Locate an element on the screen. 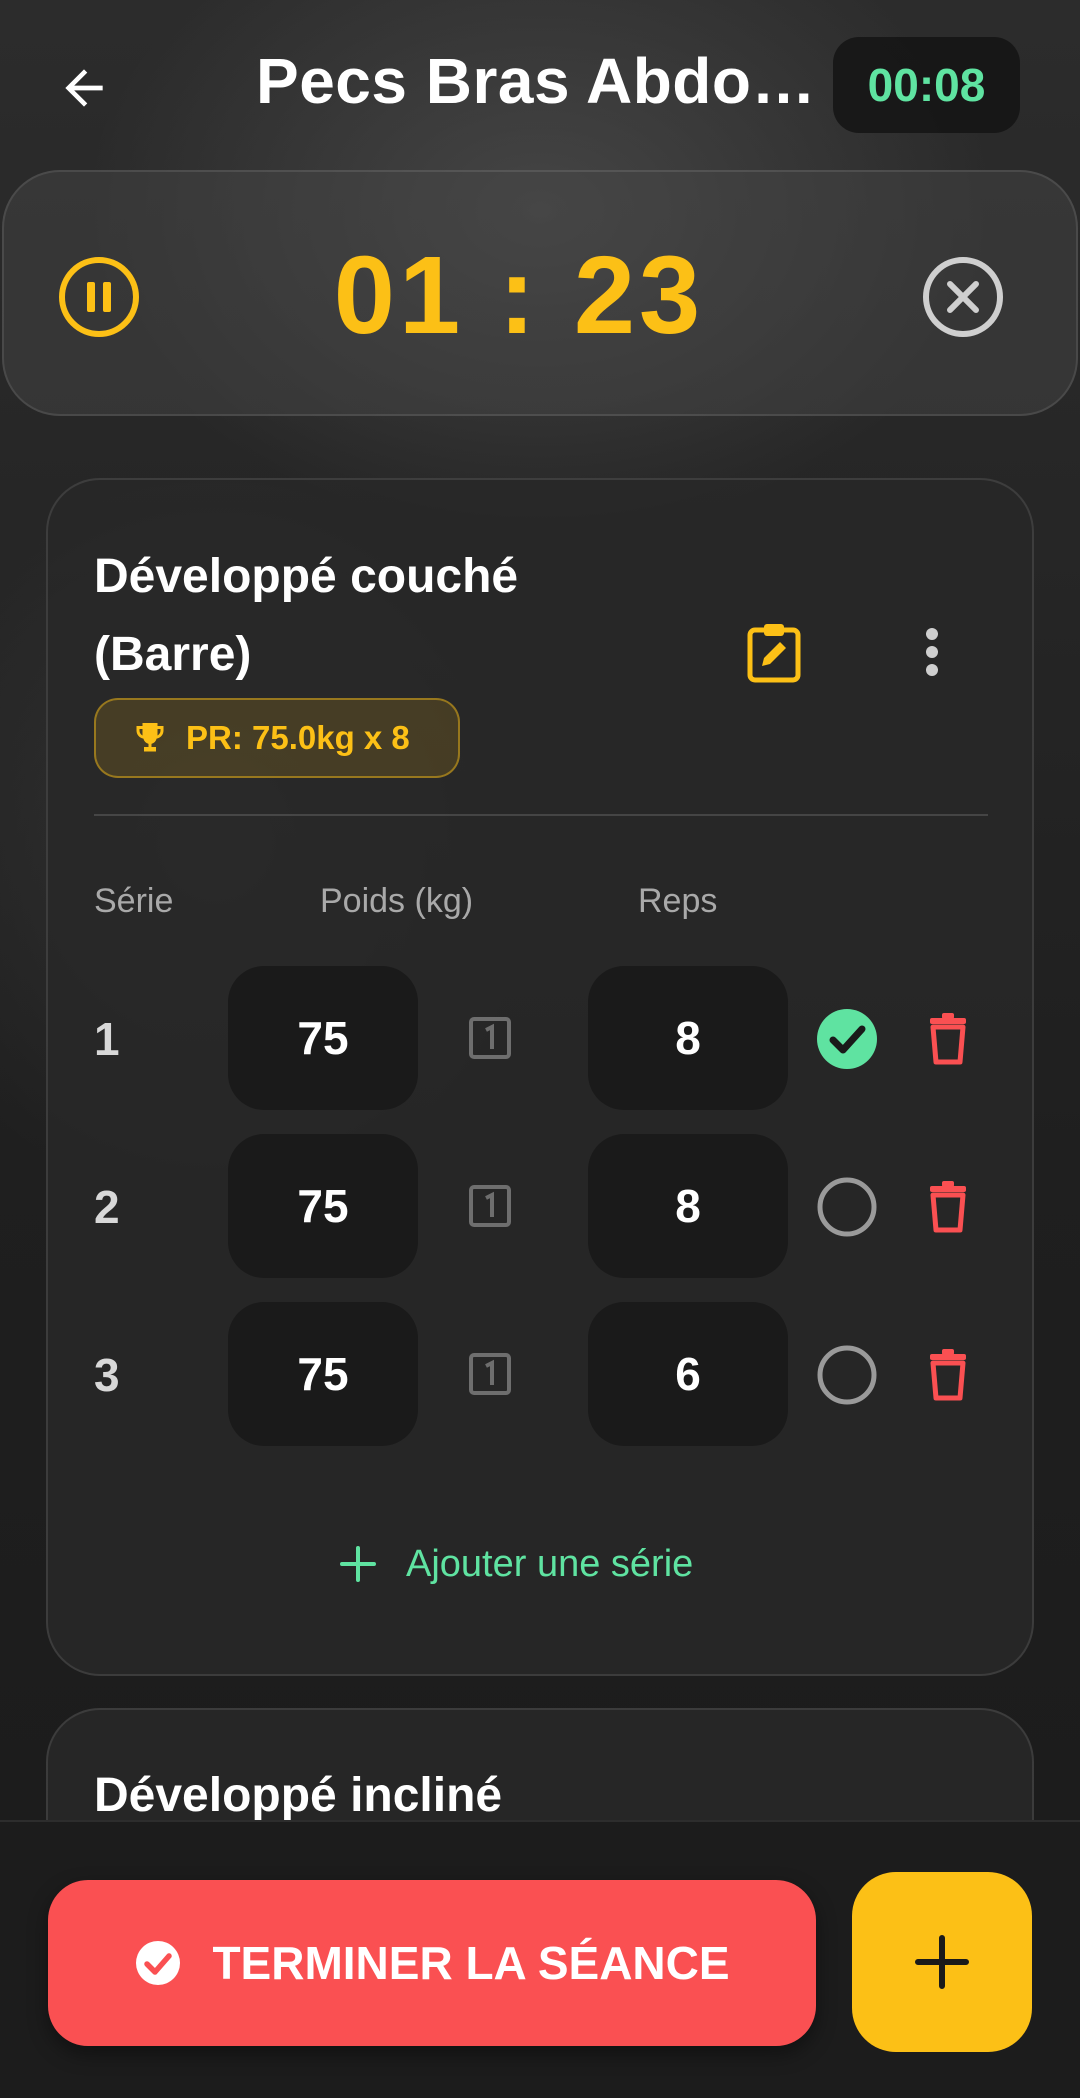 The width and height of the screenshot is (1080, 2098). check-circle-icon is located at coordinates (158, 1963).